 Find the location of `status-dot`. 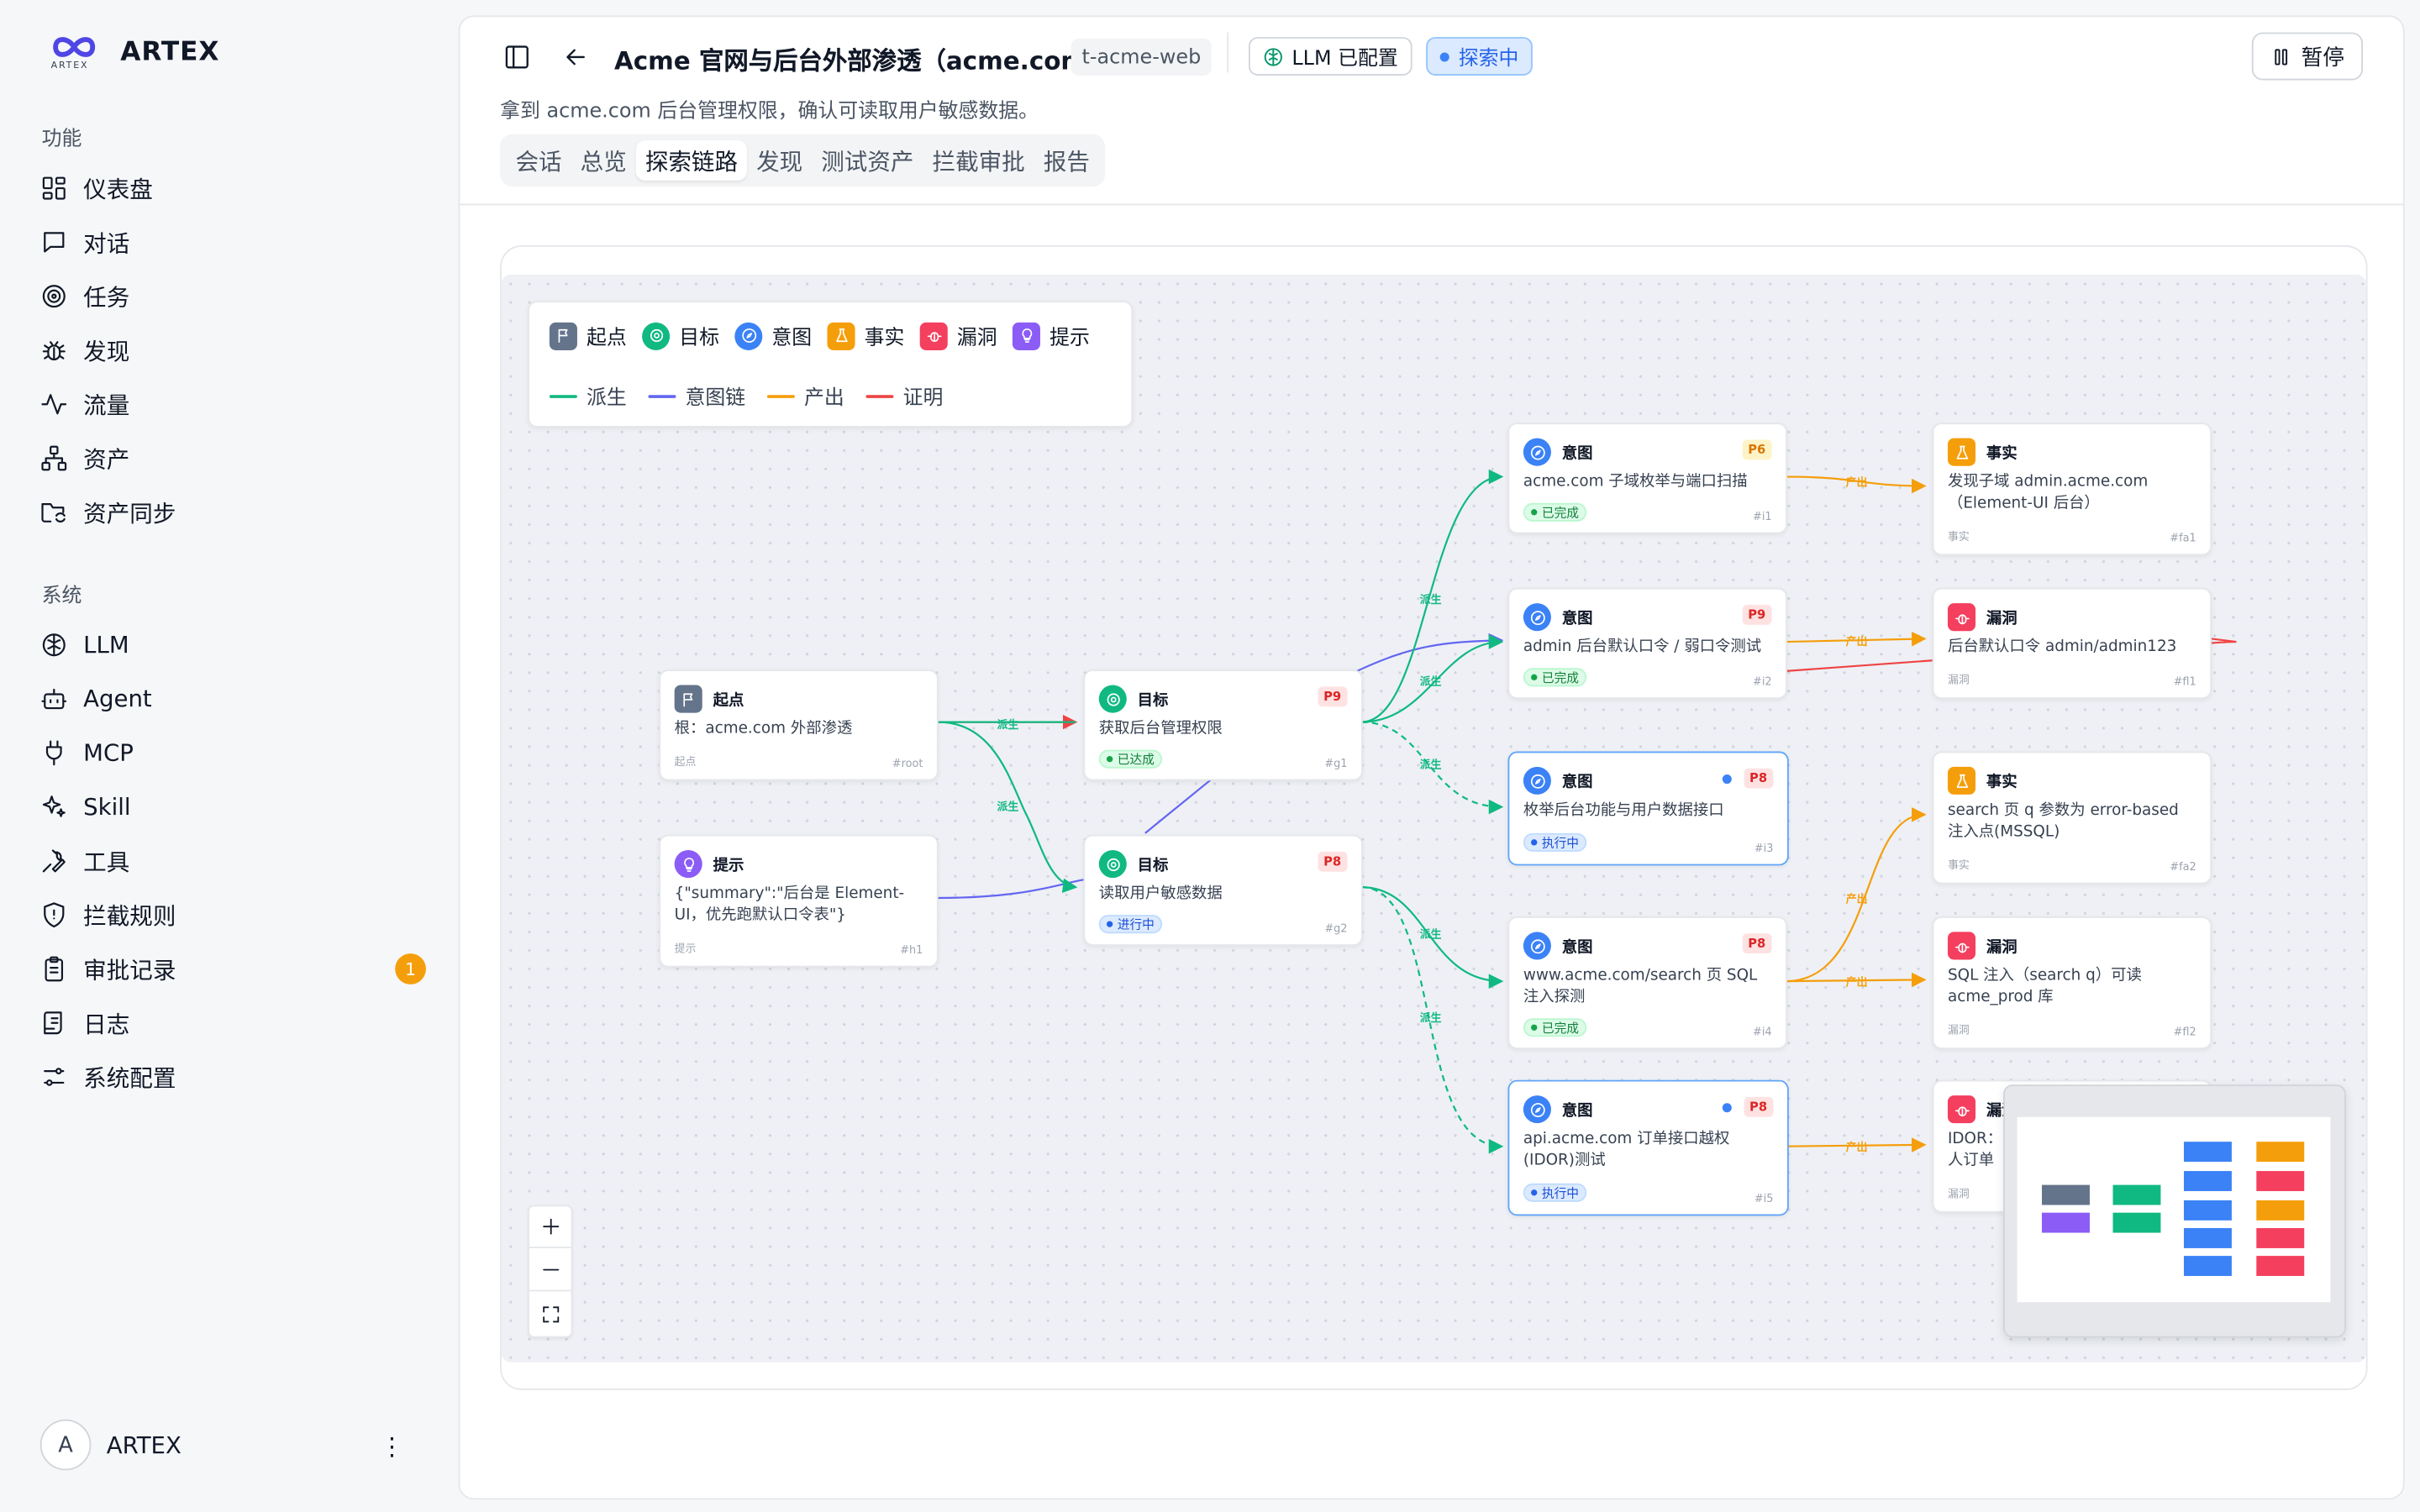

status-dot is located at coordinates (1534, 1192).